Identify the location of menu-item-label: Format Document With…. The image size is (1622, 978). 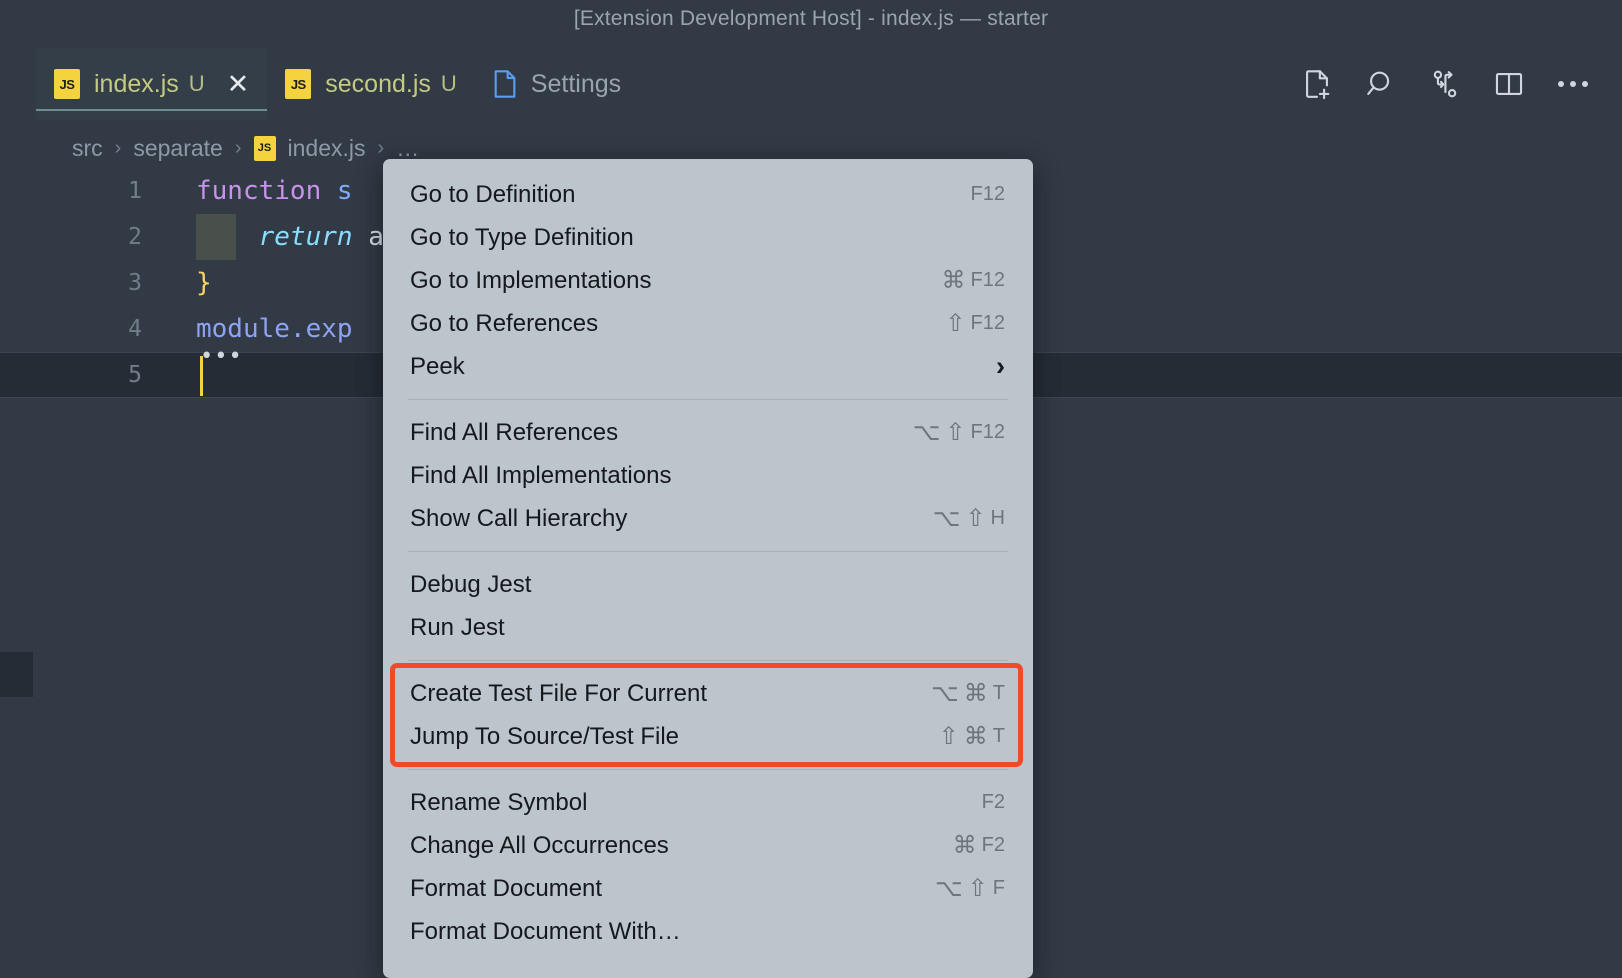
(545, 931).